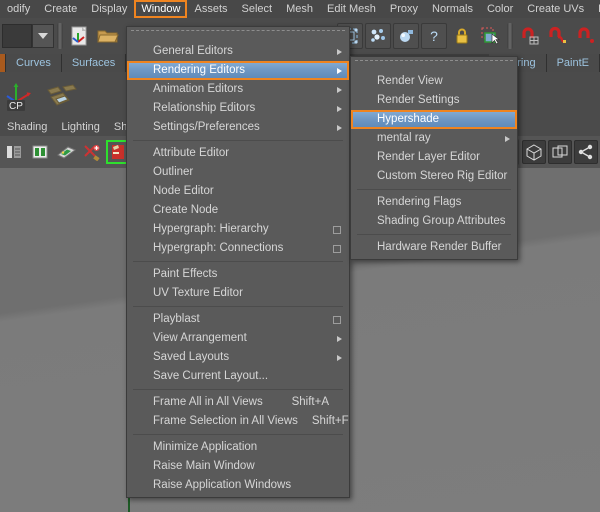 The image size is (600, 512). I want to click on menu-item-render-layer-editor: Render Layer Editor, so click(434, 157).